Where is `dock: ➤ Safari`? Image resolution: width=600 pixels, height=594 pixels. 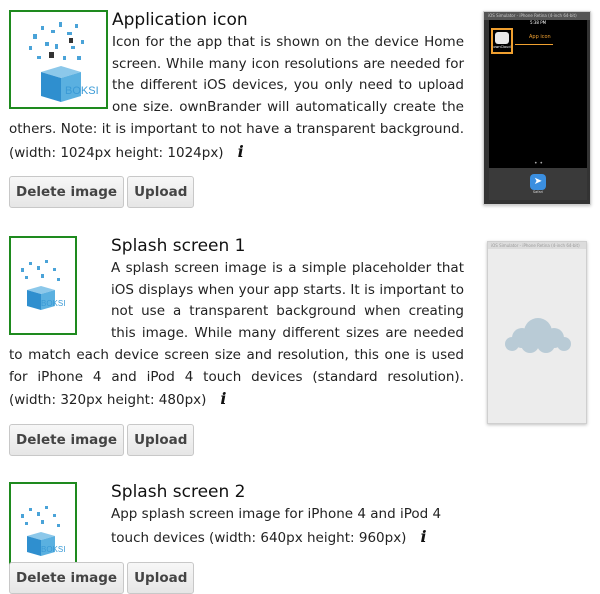 dock: ➤ Safari is located at coordinates (538, 184).